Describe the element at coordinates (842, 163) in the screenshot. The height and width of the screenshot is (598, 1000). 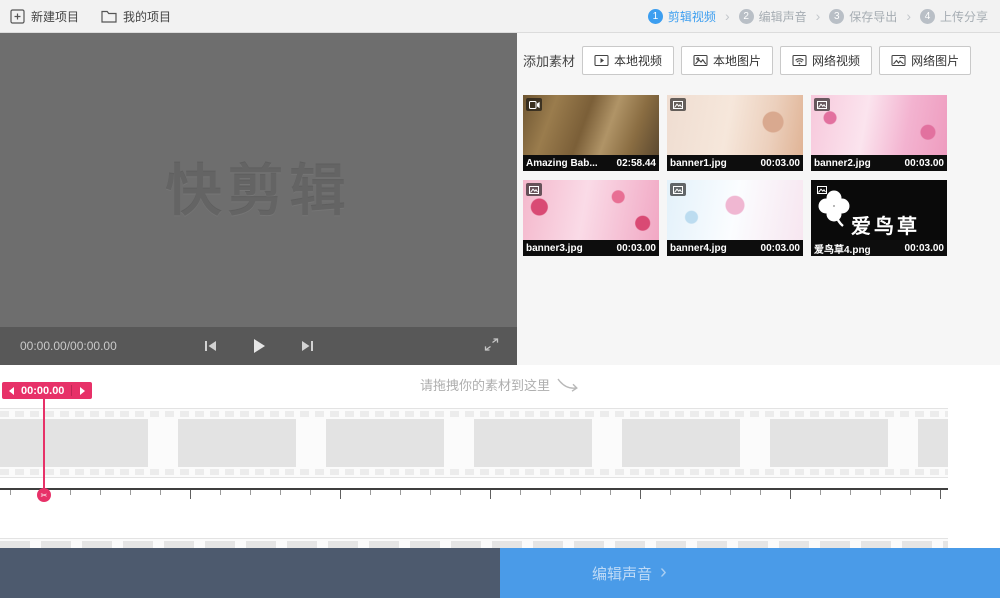
I see `media-filename: banner2.jpg` at that location.